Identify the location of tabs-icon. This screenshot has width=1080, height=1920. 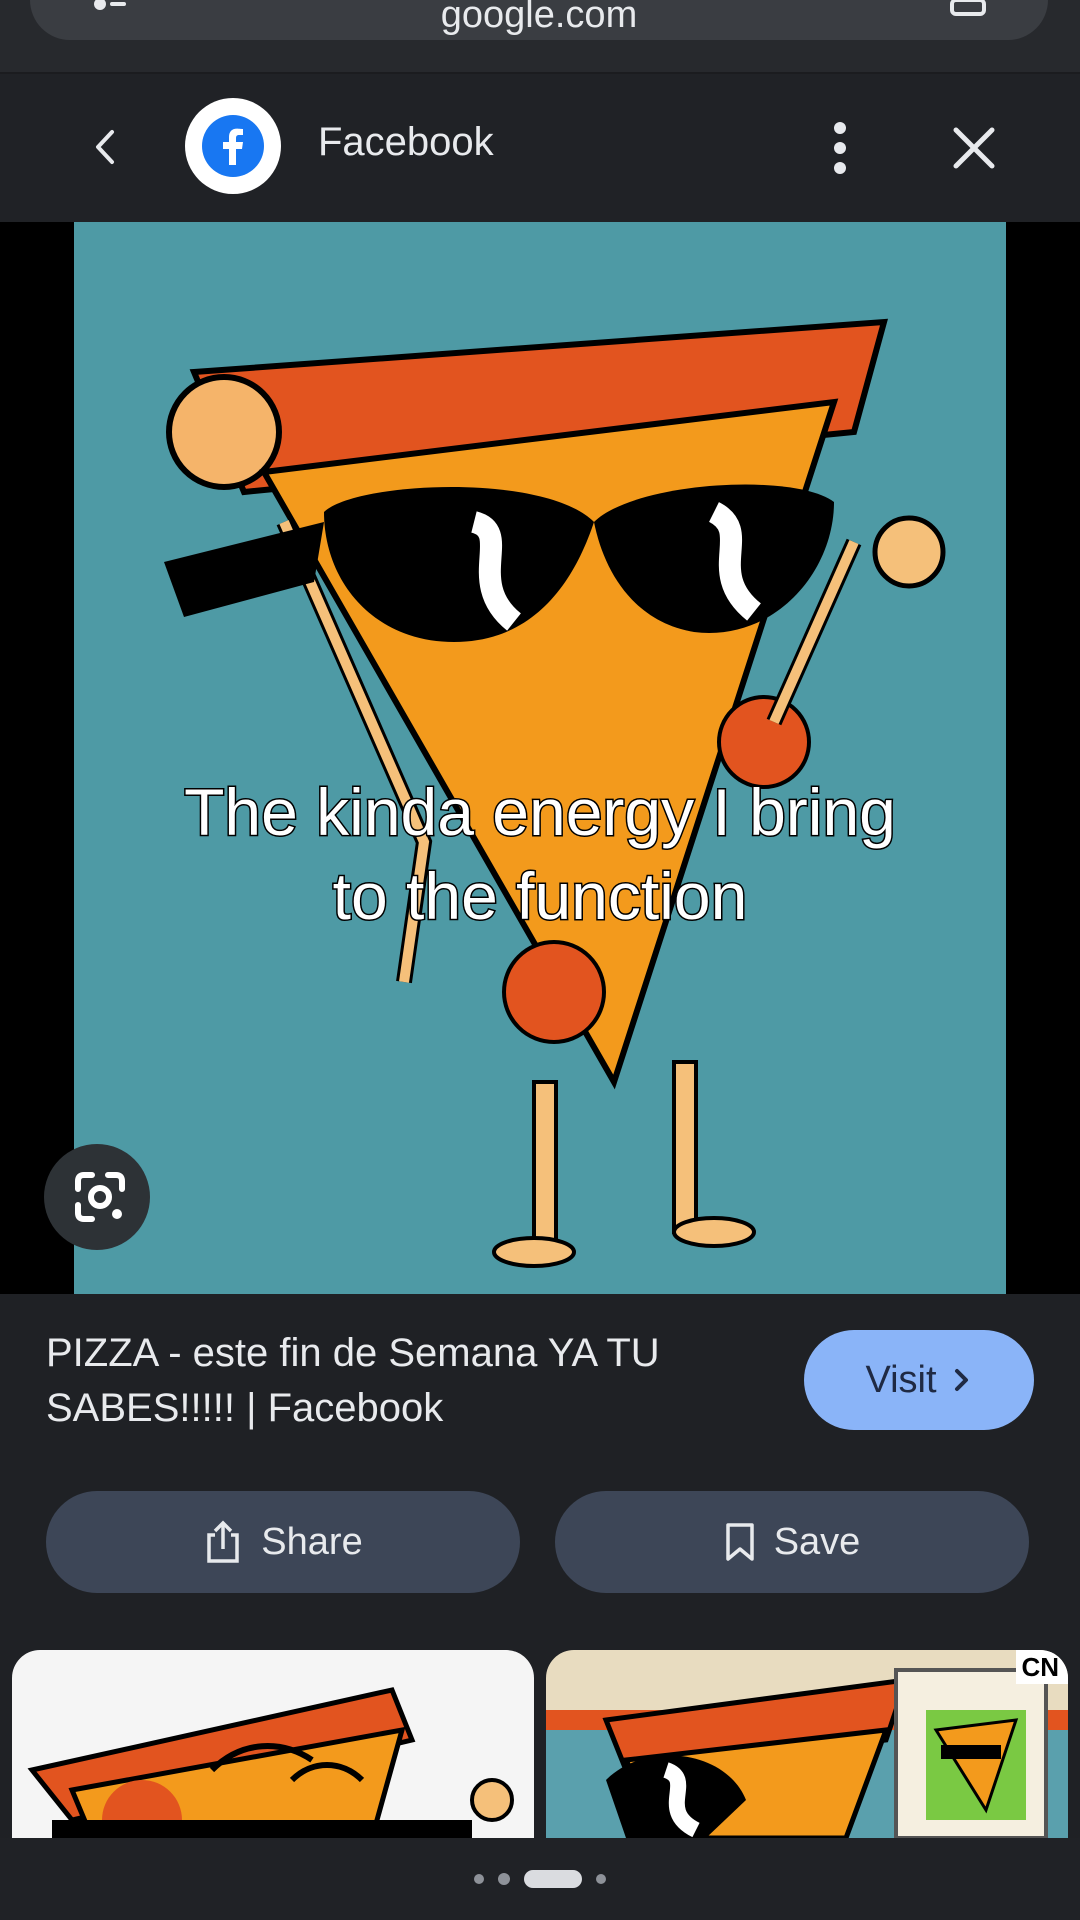
(968, 9).